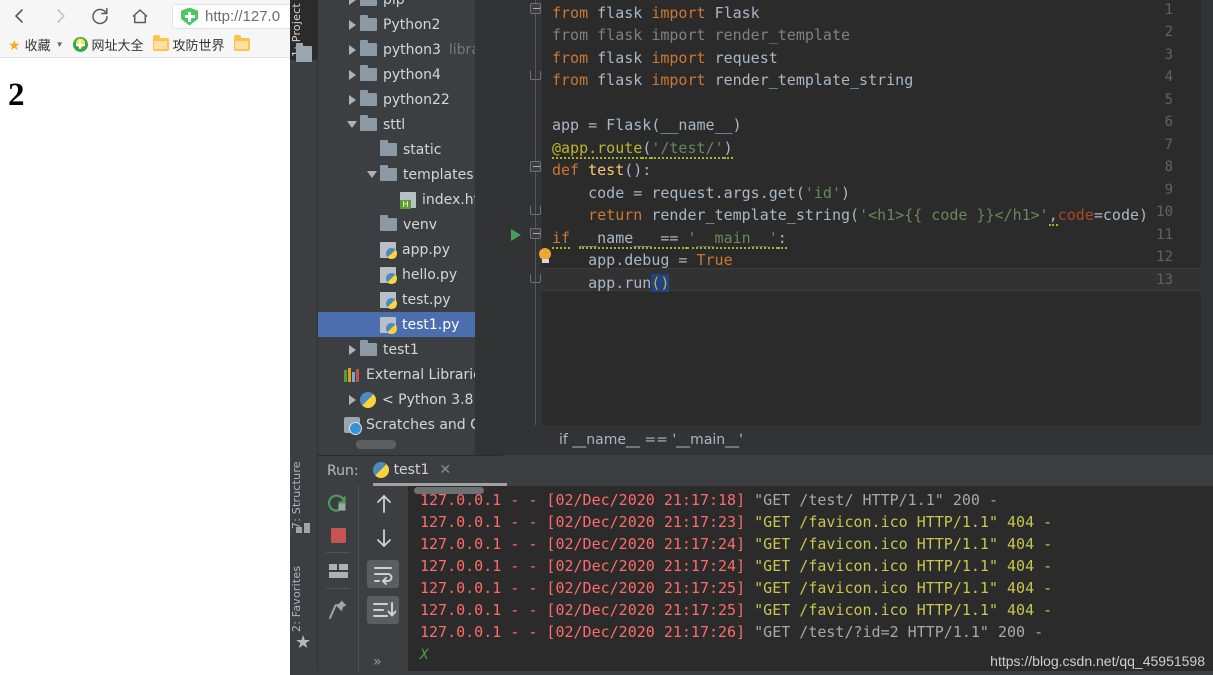 This screenshot has width=1213, height=675. Describe the element at coordinates (647, 125) in the screenshot. I see `code-line: app = Flask(__name__)` at that location.